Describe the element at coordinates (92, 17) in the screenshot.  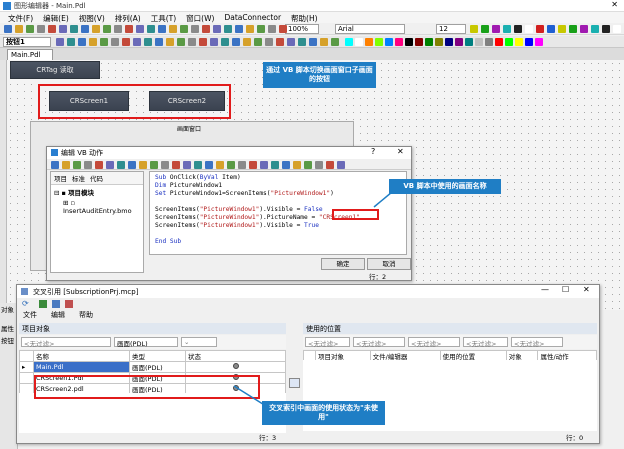
I see `menu-item-2: 视图(V)` at that location.